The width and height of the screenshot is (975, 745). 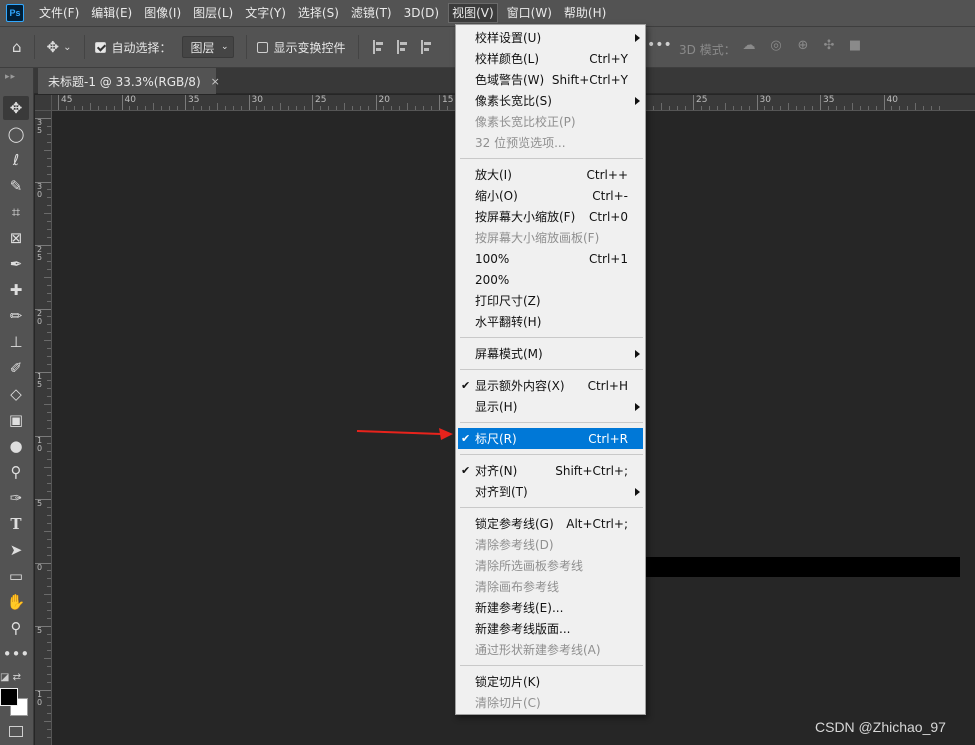 What do you see at coordinates (215, 81) in the screenshot?
I see `close-icon: ×` at bounding box center [215, 81].